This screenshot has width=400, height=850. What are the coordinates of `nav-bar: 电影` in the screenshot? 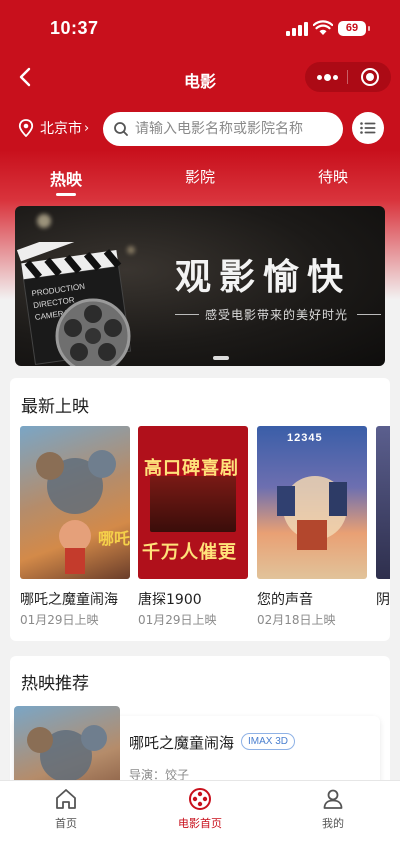 It's located at (200, 78).